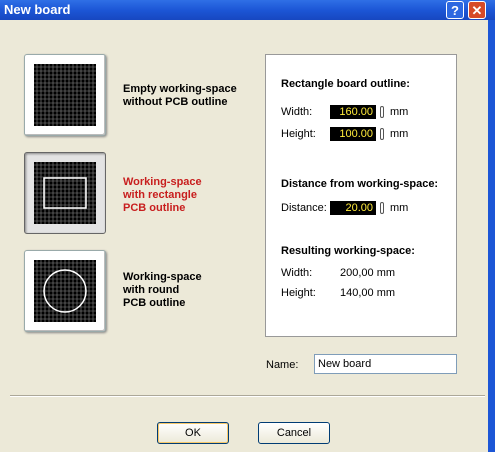  What do you see at coordinates (298, 134) in the screenshot?
I see `height-label: Height:` at bounding box center [298, 134].